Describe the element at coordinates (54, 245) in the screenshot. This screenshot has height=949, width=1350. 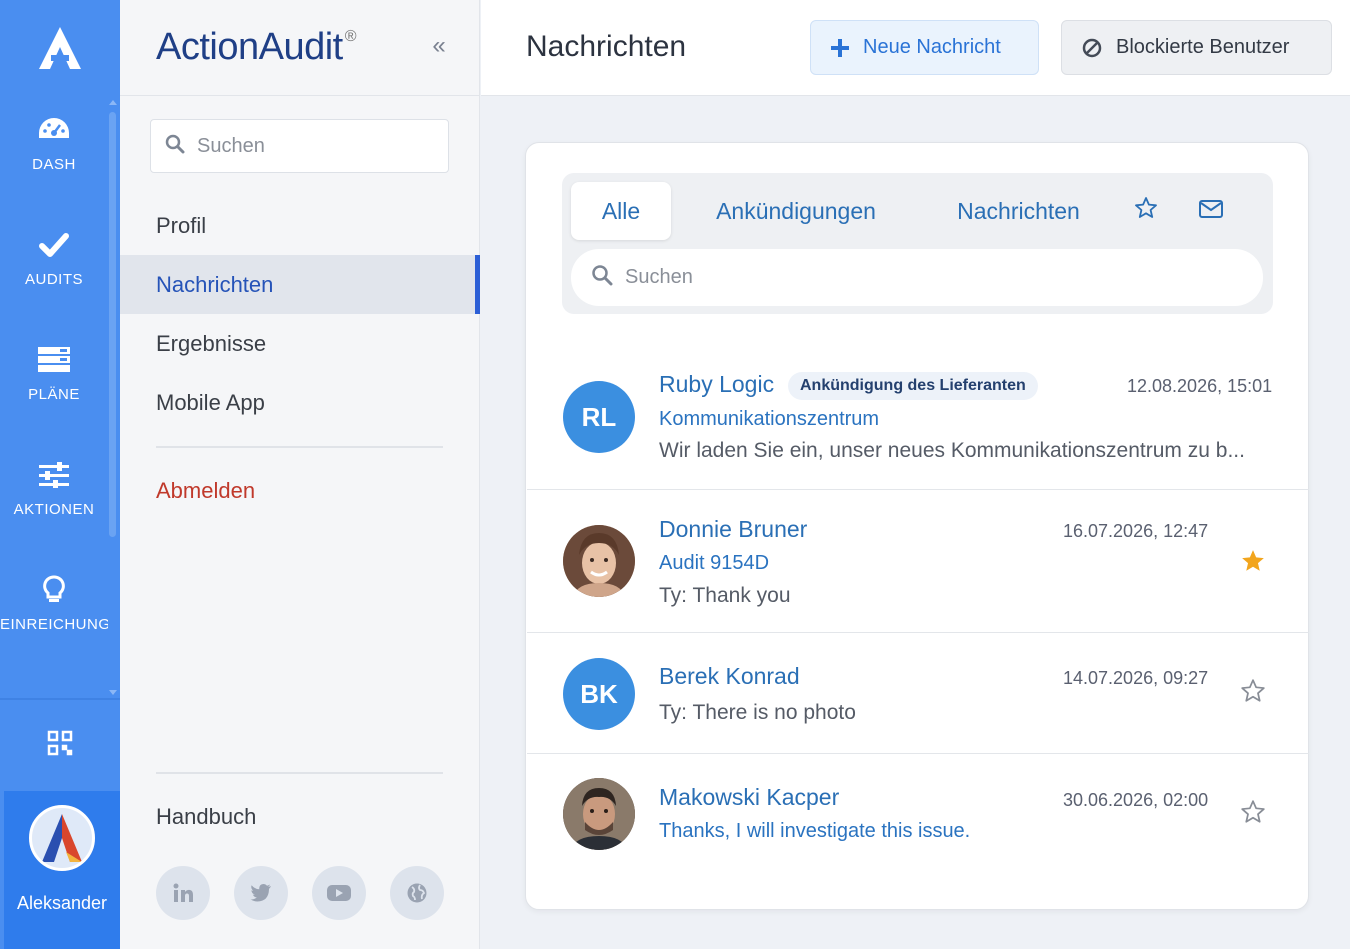
I see `check-icon` at that location.